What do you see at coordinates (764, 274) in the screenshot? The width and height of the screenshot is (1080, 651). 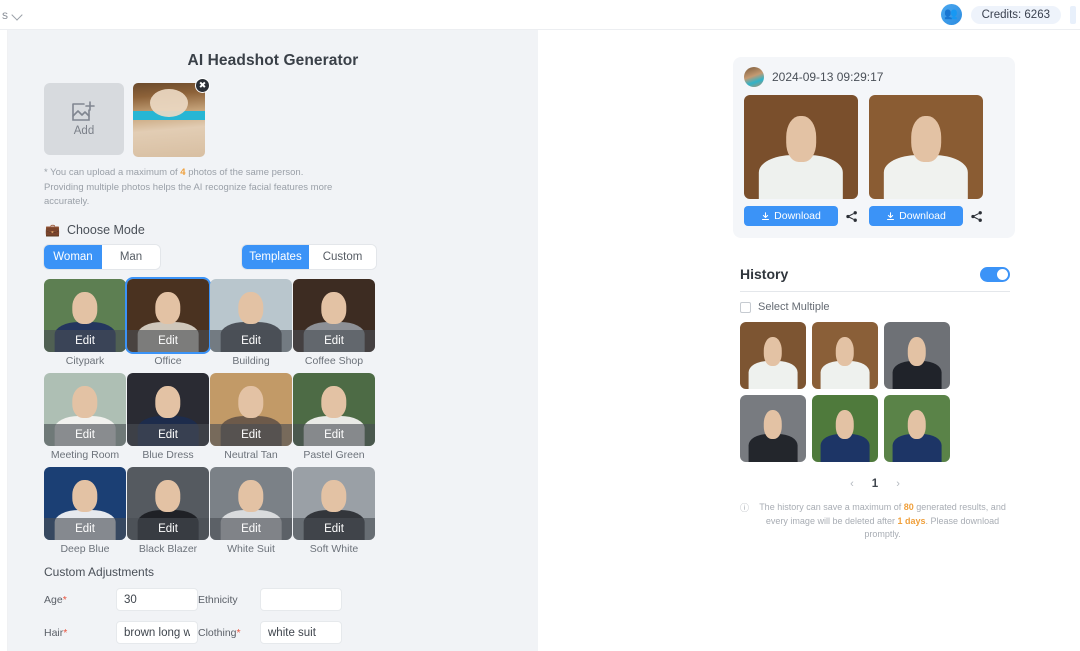 I see `history-title: History` at bounding box center [764, 274].